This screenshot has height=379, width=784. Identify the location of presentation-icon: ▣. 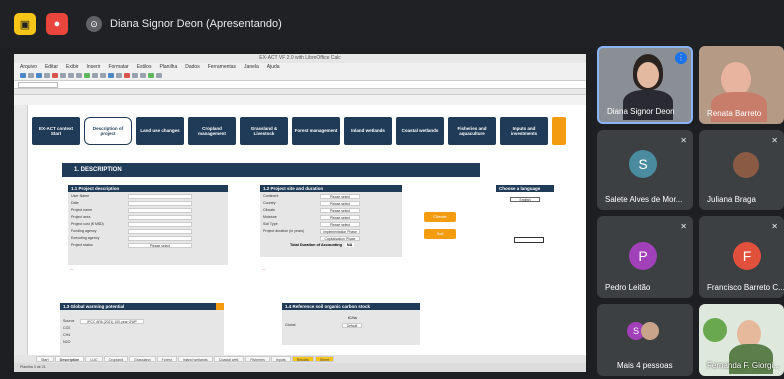
(25, 24).